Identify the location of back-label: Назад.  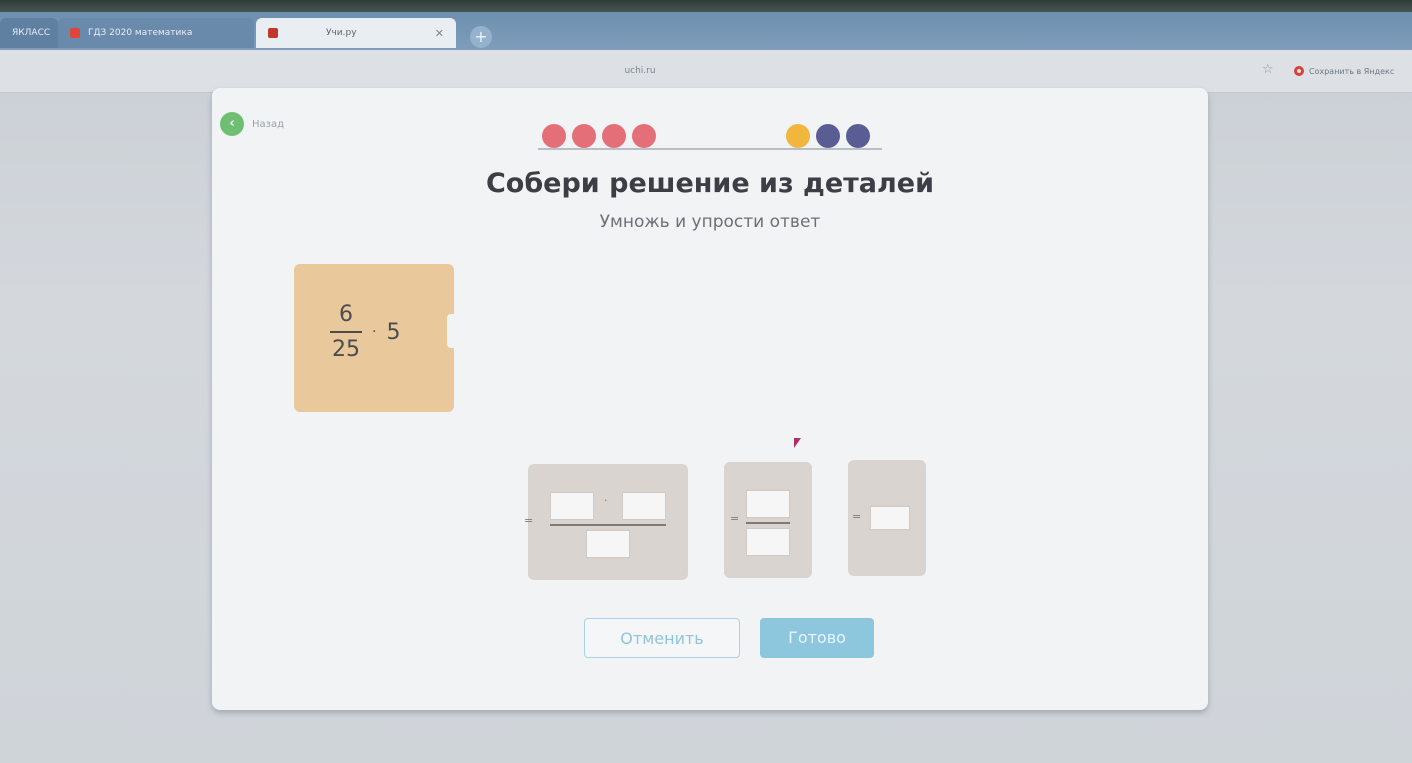
(268, 124).